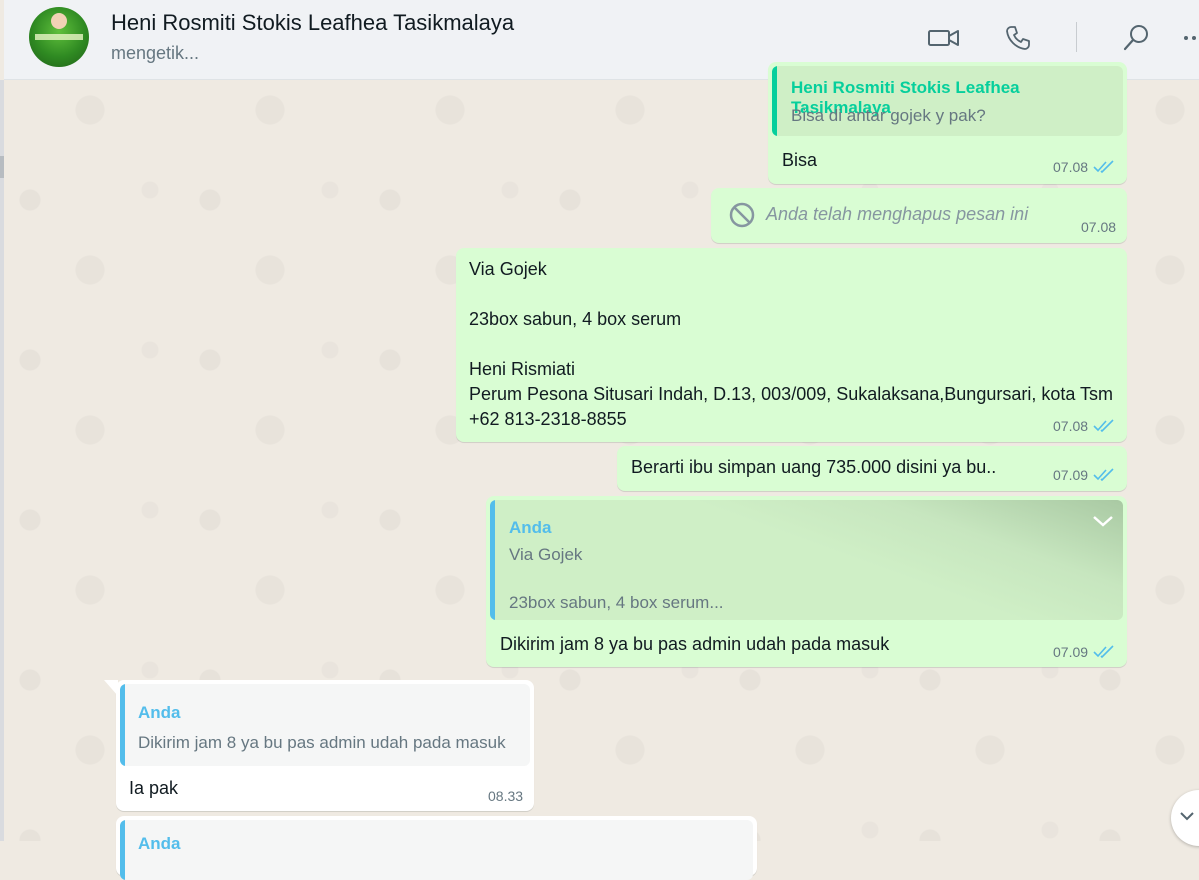 The width and height of the screenshot is (1199, 880). I want to click on quoted-message: Anda, so click(436, 850).